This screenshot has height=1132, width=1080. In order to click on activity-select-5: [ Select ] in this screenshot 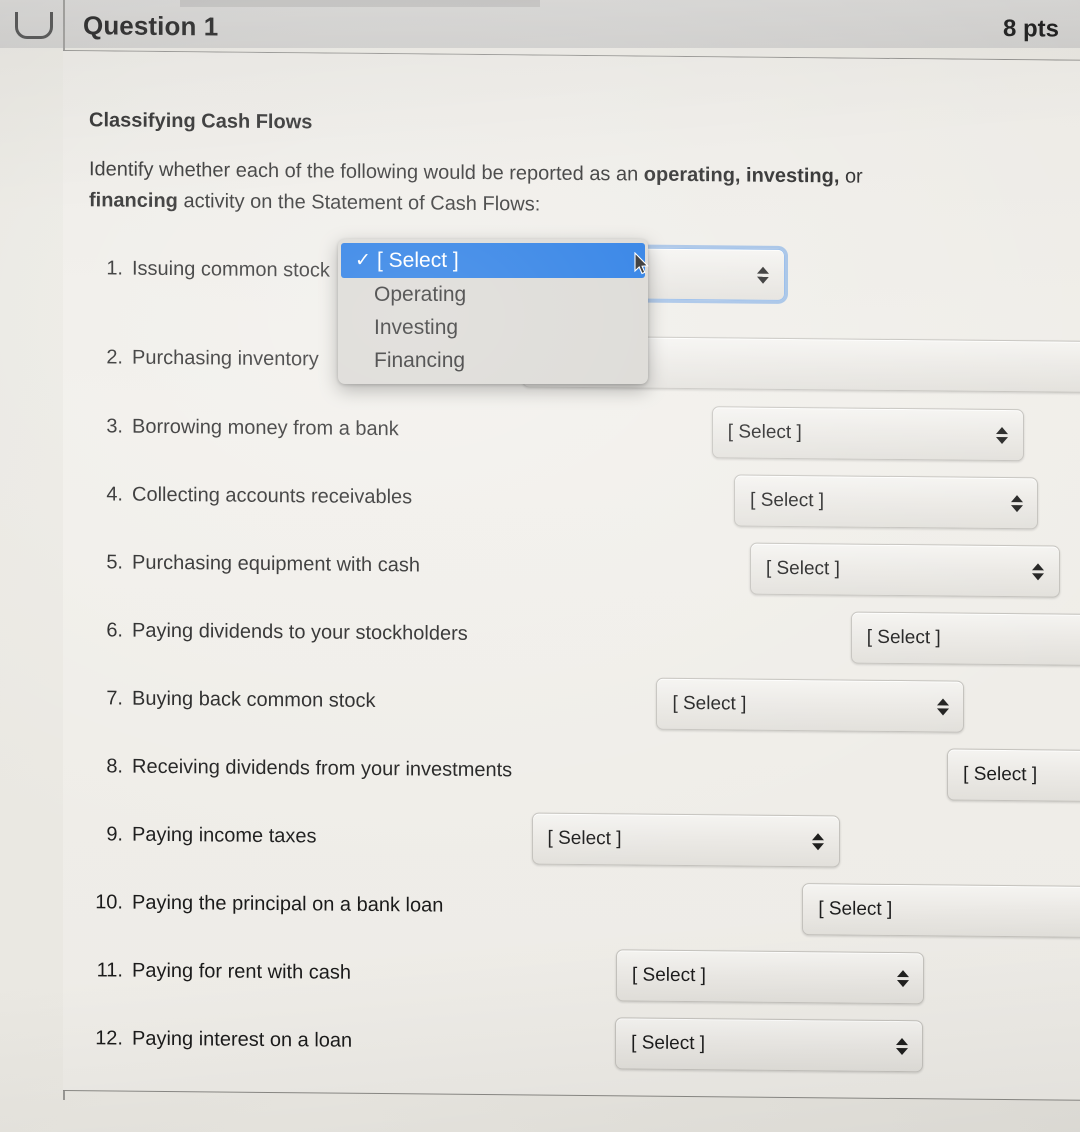, I will do `click(904, 570)`.